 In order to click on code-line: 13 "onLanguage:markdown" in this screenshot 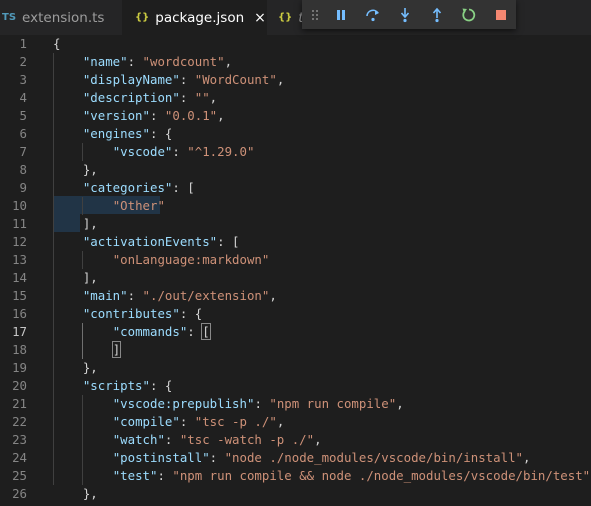, I will do `click(295, 260)`.